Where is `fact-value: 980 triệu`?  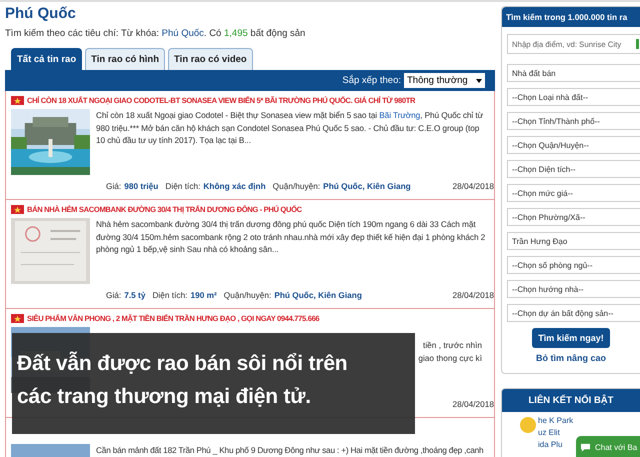
fact-value: 980 triệu is located at coordinates (141, 186).